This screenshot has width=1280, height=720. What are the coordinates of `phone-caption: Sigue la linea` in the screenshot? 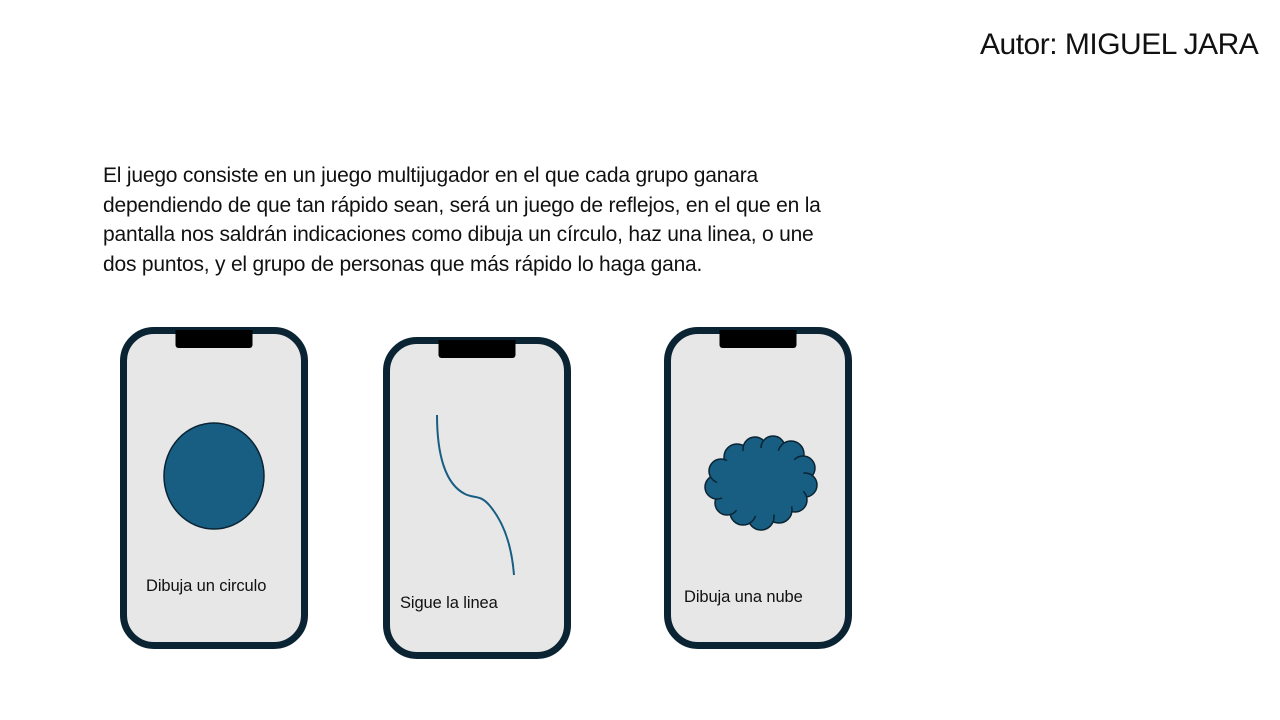 It's located at (449, 603).